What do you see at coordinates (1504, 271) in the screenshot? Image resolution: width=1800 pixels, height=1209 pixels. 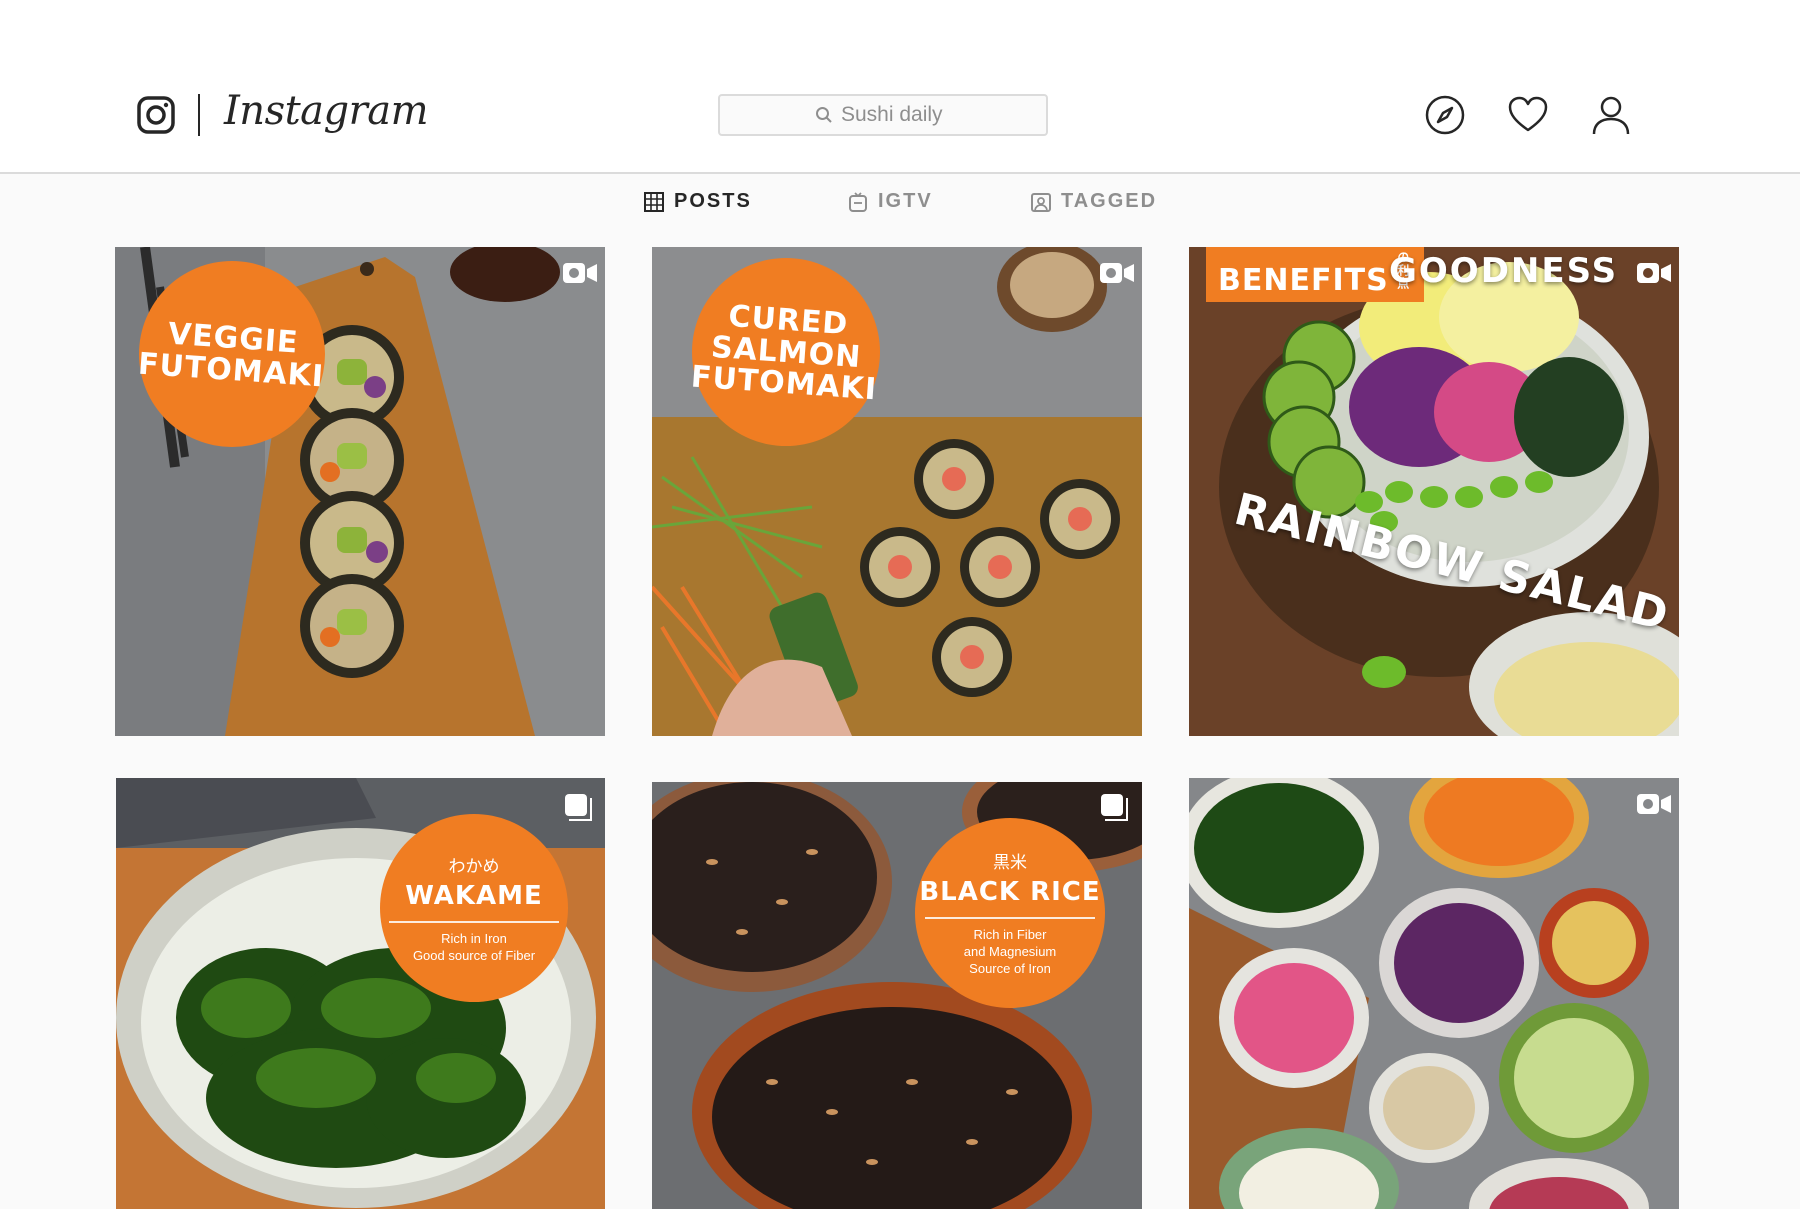 I see `post-heading: GOODNESS` at bounding box center [1504, 271].